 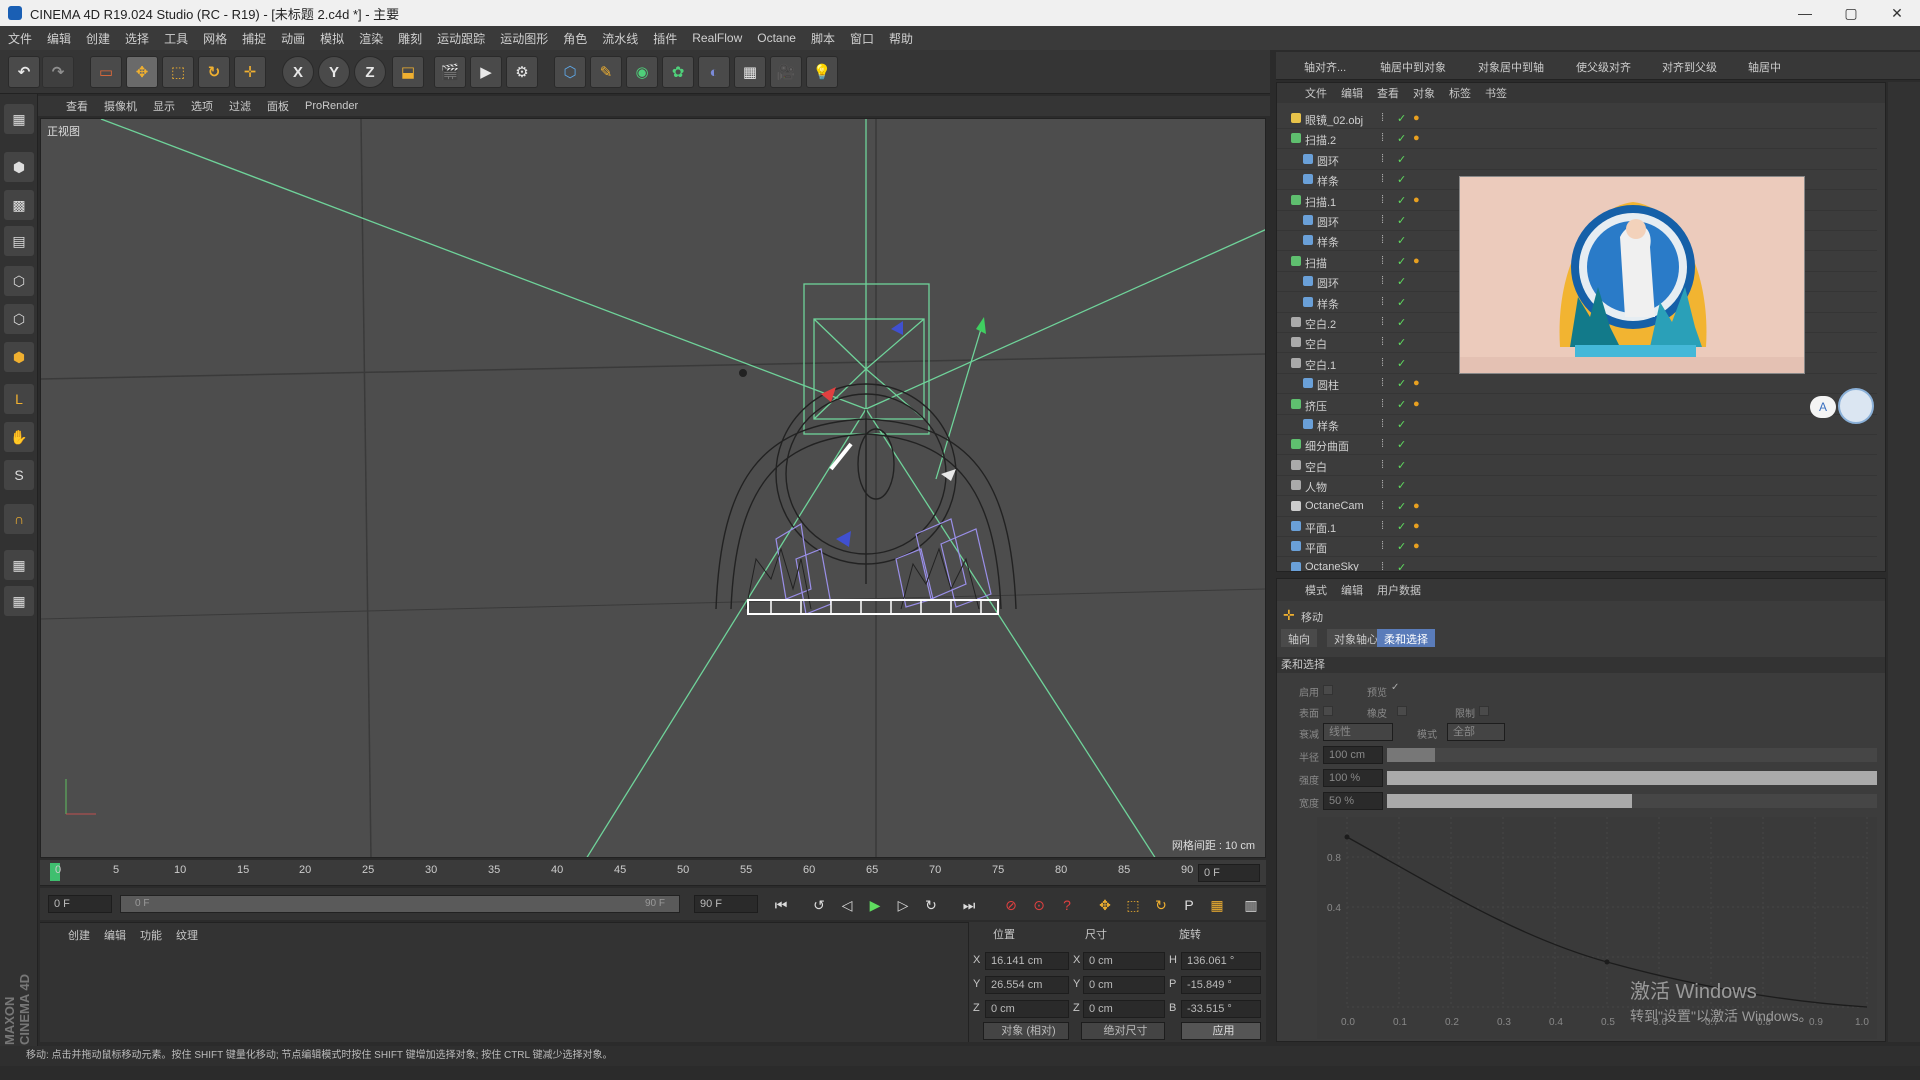 What do you see at coordinates (1424, 93) in the screenshot?
I see `object-menu-objects: 对象` at bounding box center [1424, 93].